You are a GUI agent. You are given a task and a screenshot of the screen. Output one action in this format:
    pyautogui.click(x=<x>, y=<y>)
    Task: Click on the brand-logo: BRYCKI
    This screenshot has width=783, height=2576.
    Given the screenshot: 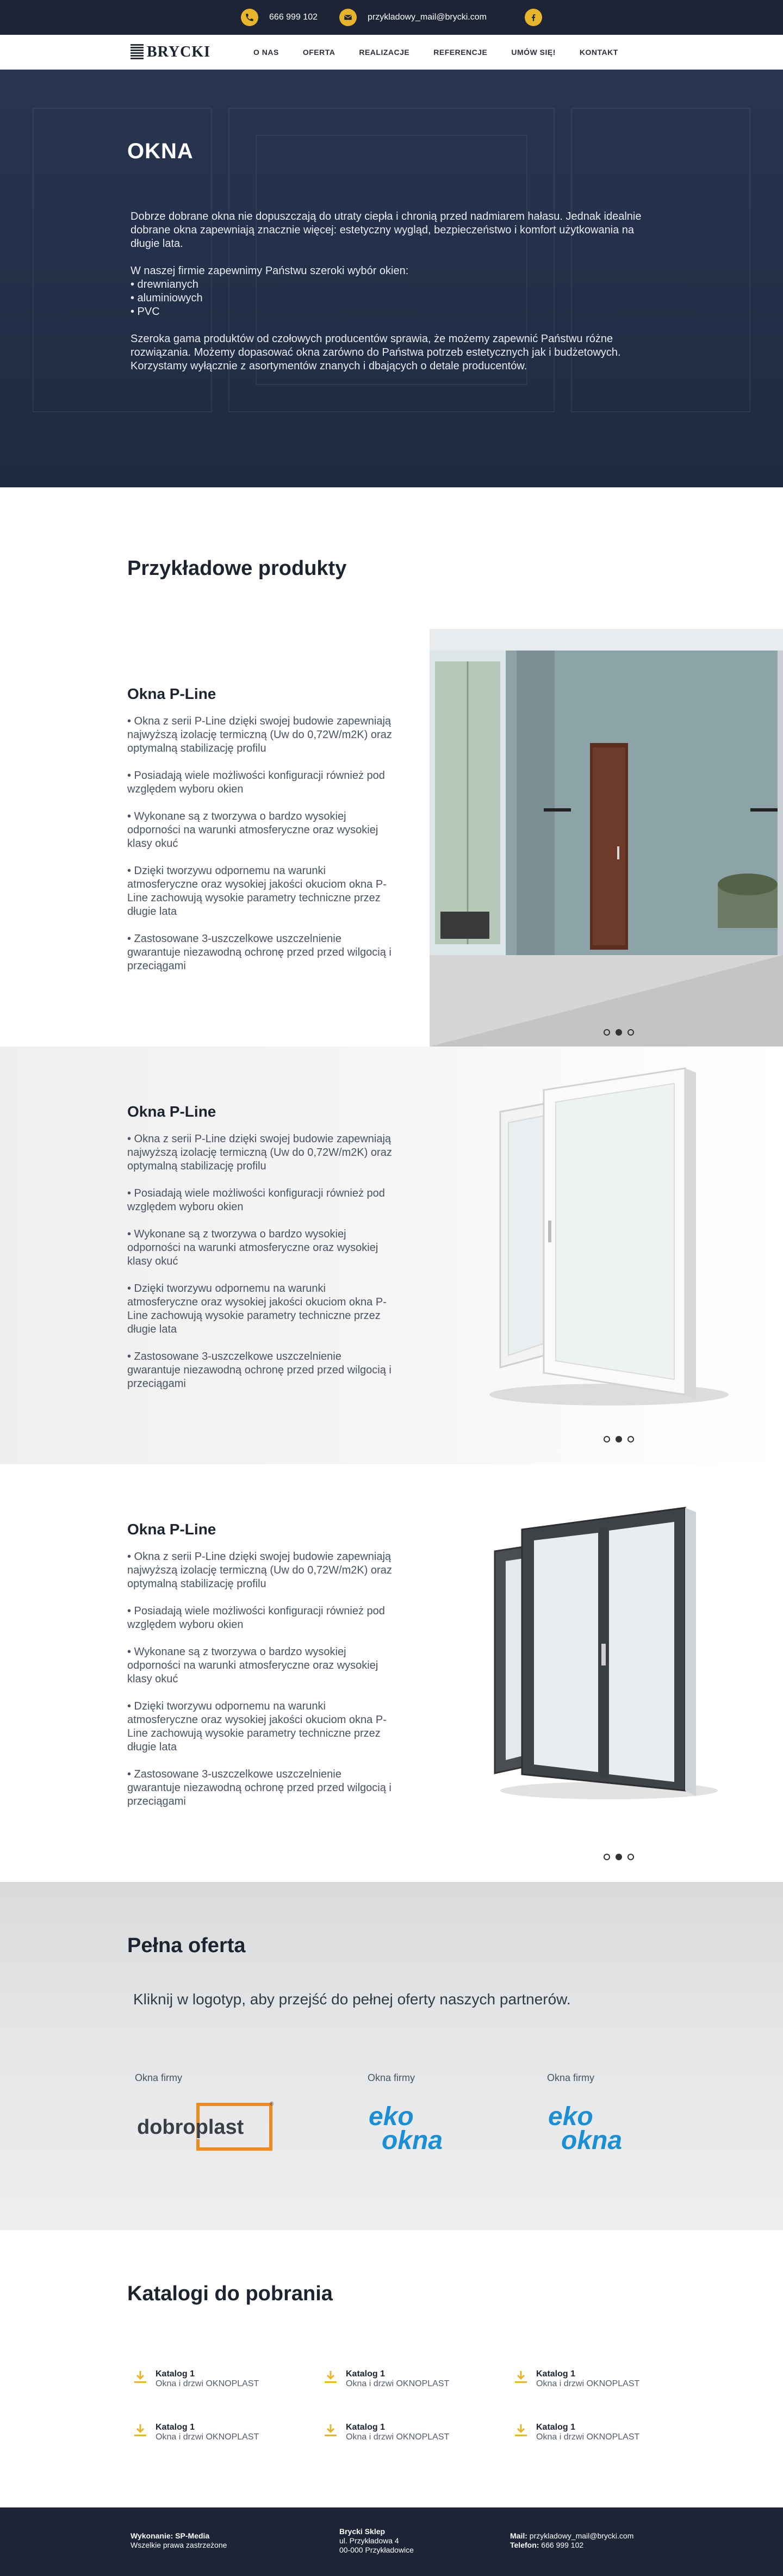 What is the action you would take?
    pyautogui.click(x=178, y=53)
    